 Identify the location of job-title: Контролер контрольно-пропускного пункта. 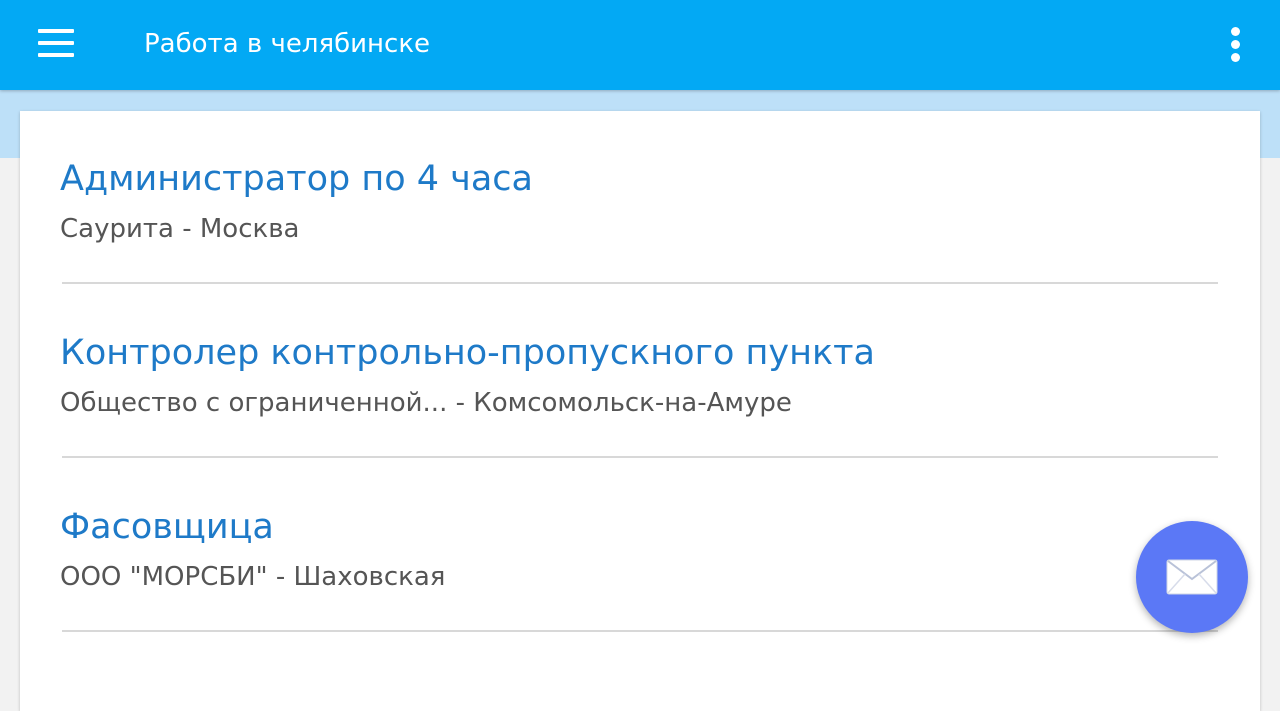
(467, 353).